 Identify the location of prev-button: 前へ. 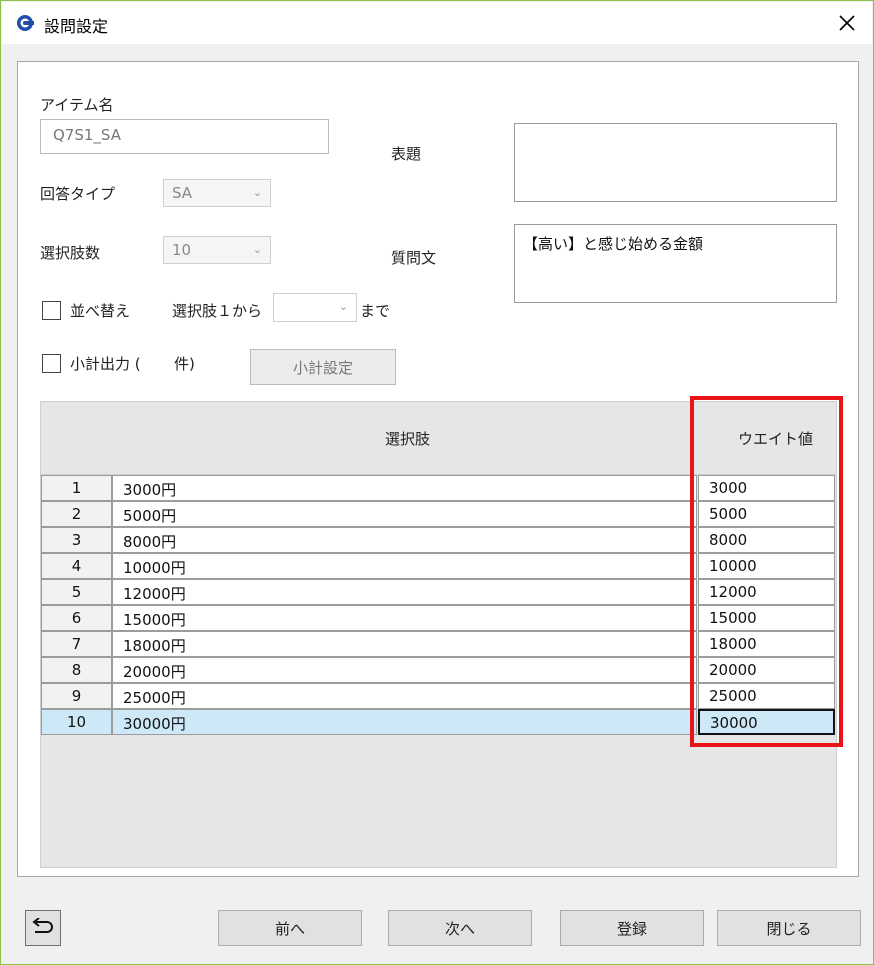
(290, 928).